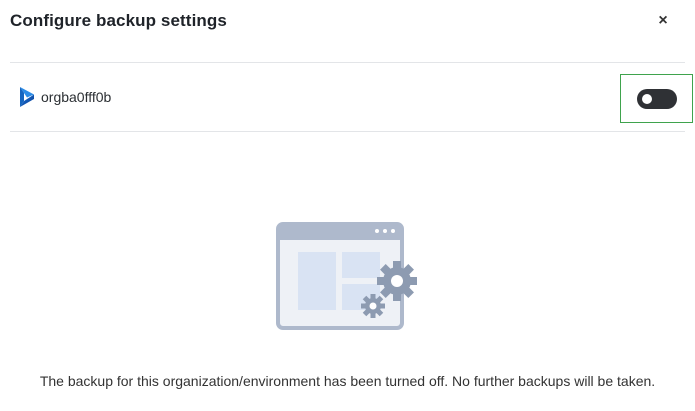  I want to click on toggle-knob, so click(646, 98).